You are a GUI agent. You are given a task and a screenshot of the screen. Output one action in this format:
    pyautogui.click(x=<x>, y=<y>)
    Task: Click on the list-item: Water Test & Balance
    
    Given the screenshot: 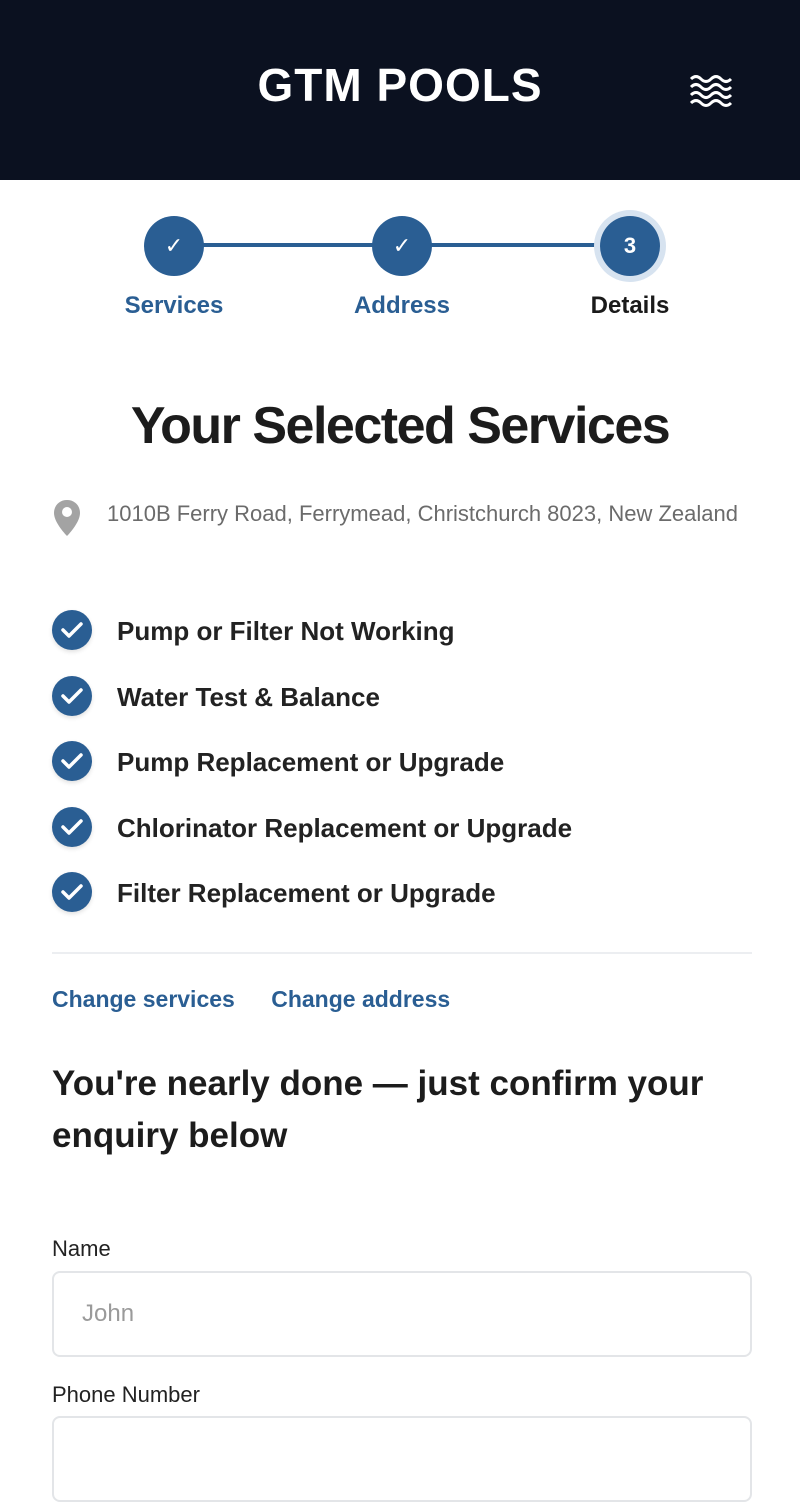 What is the action you would take?
    pyautogui.click(x=402, y=708)
    